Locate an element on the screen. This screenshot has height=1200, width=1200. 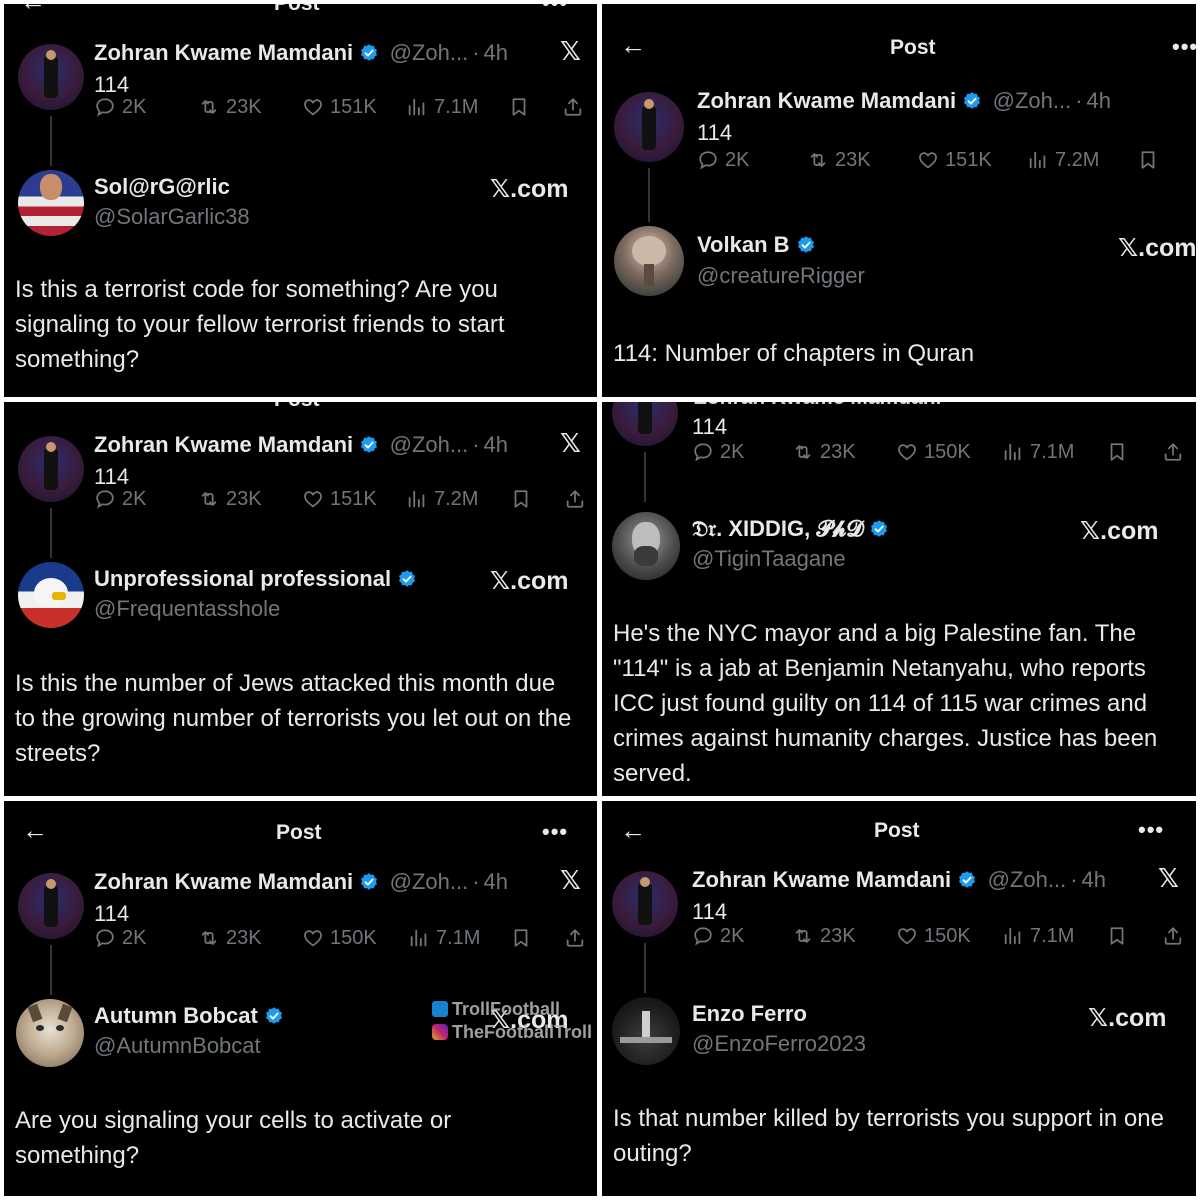
reply-author: Enzo Ferro is located at coordinates (749, 1014).